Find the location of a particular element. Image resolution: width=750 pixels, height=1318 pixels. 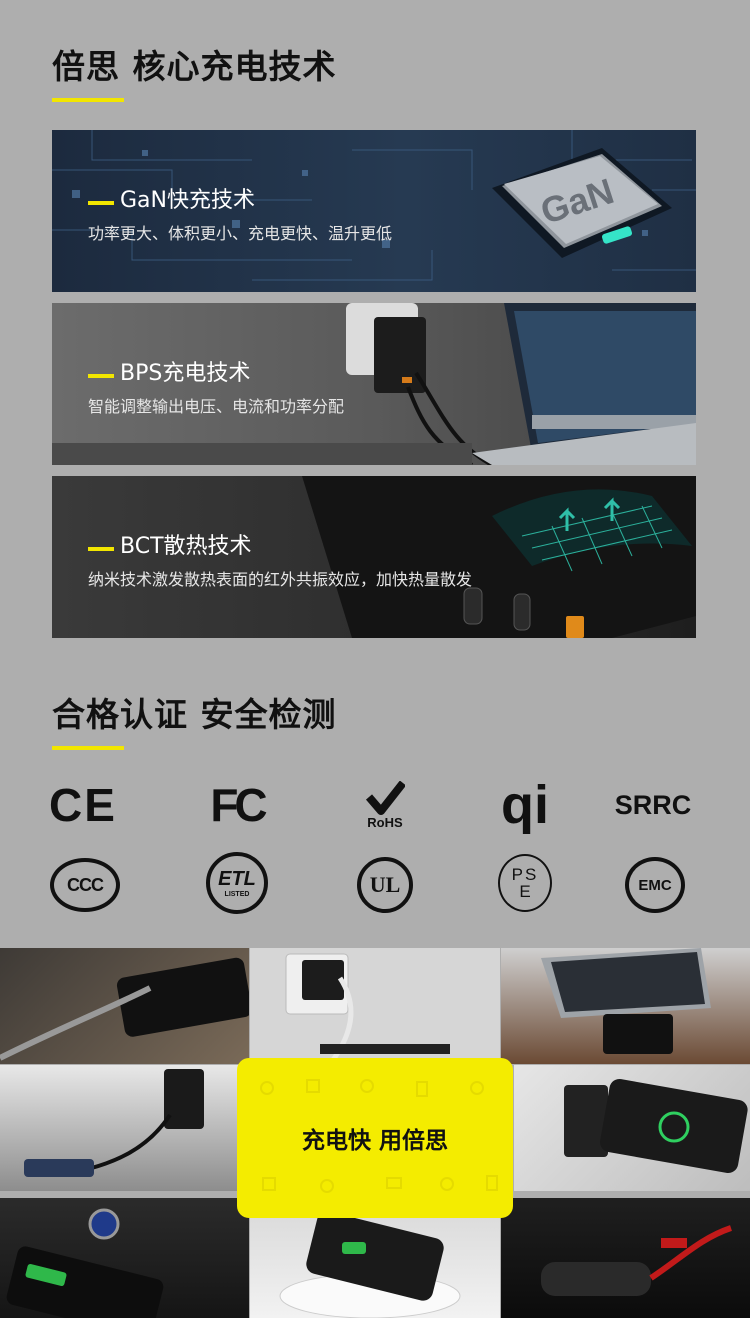

ccc-mark-icon: CCC is located at coordinates (85, 885).